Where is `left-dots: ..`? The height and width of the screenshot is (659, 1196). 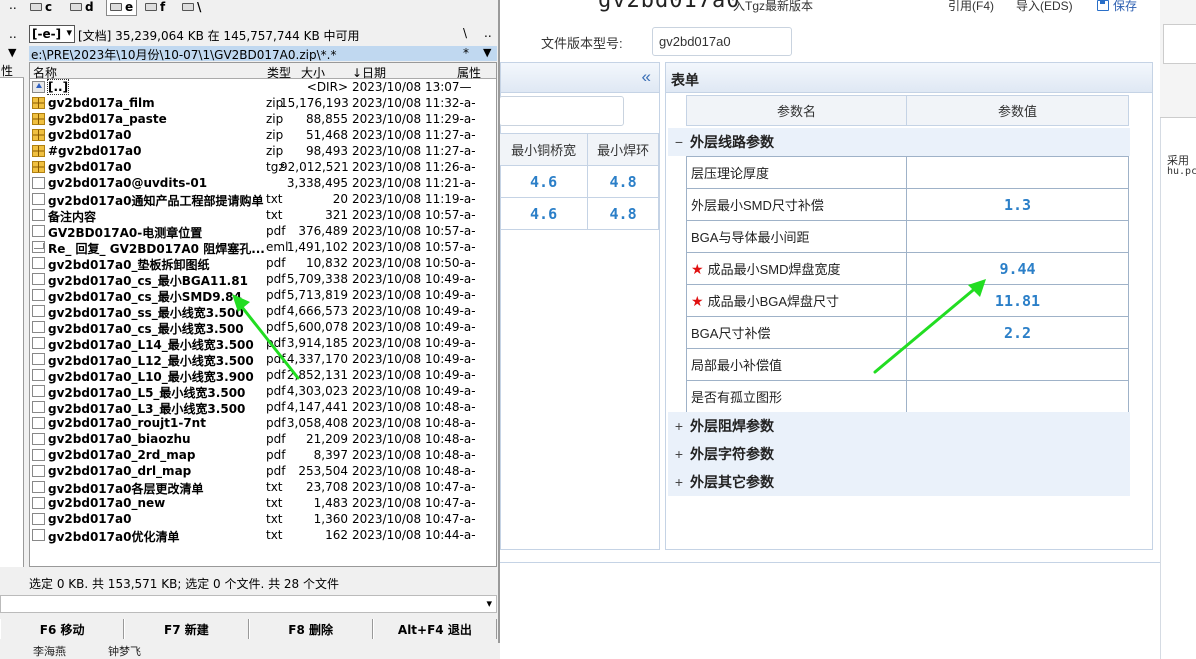
left-dots: .. is located at coordinates (13, 34).